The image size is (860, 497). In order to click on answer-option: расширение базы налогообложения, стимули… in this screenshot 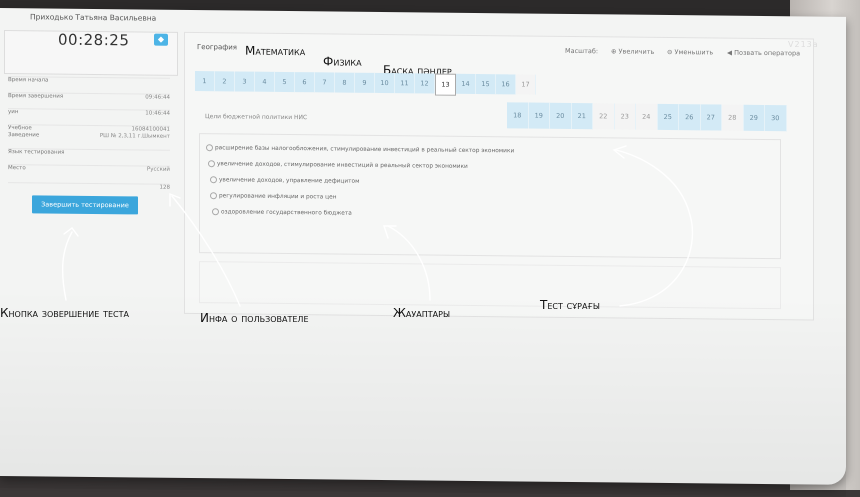, I will do `click(360, 149)`.